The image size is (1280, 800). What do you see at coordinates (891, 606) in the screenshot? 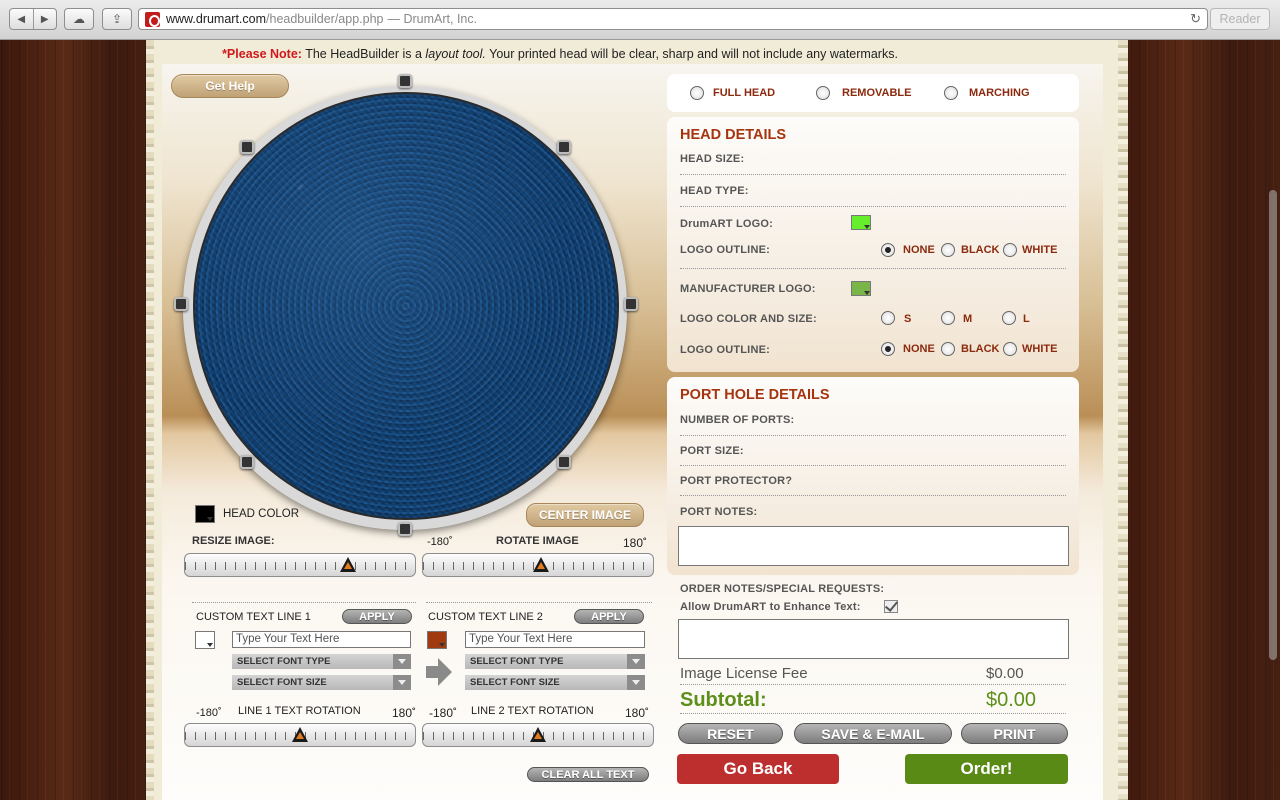
I see `enhance-text-checkbox` at bounding box center [891, 606].